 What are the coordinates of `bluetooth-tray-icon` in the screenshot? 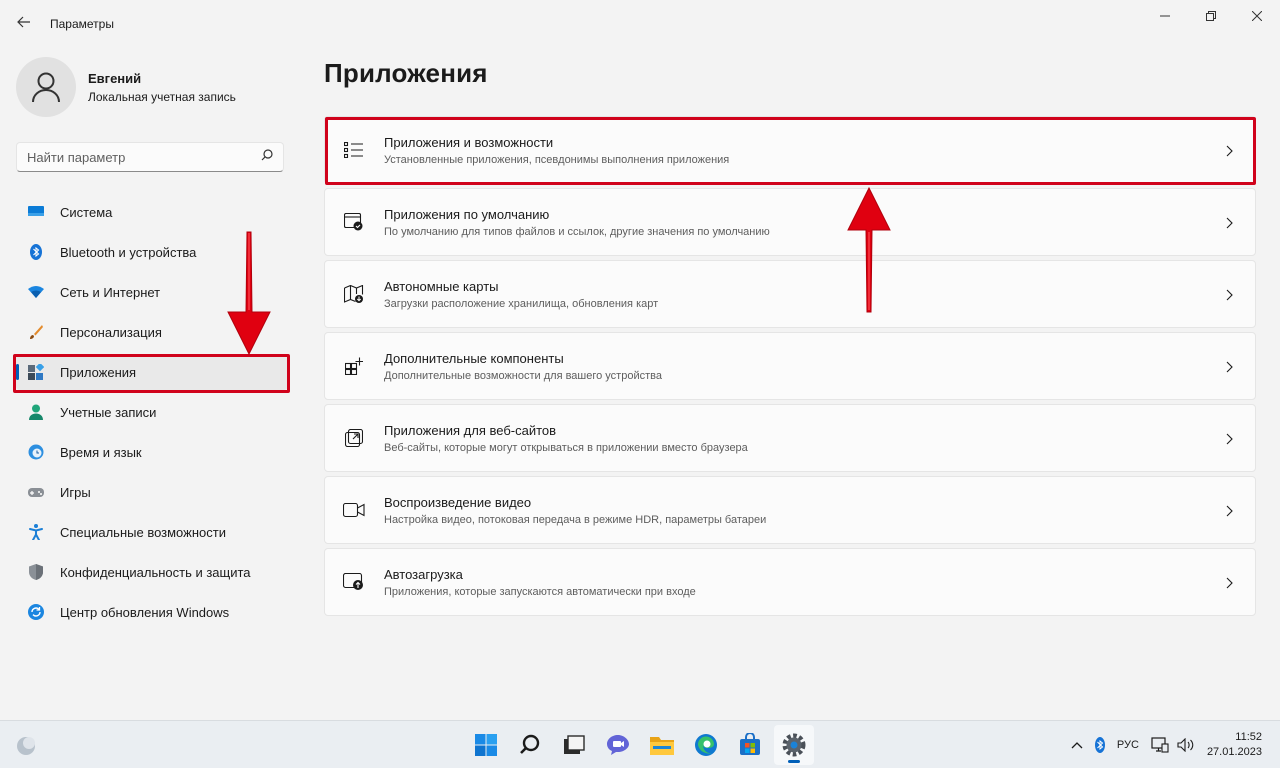 It's located at (1099, 745).